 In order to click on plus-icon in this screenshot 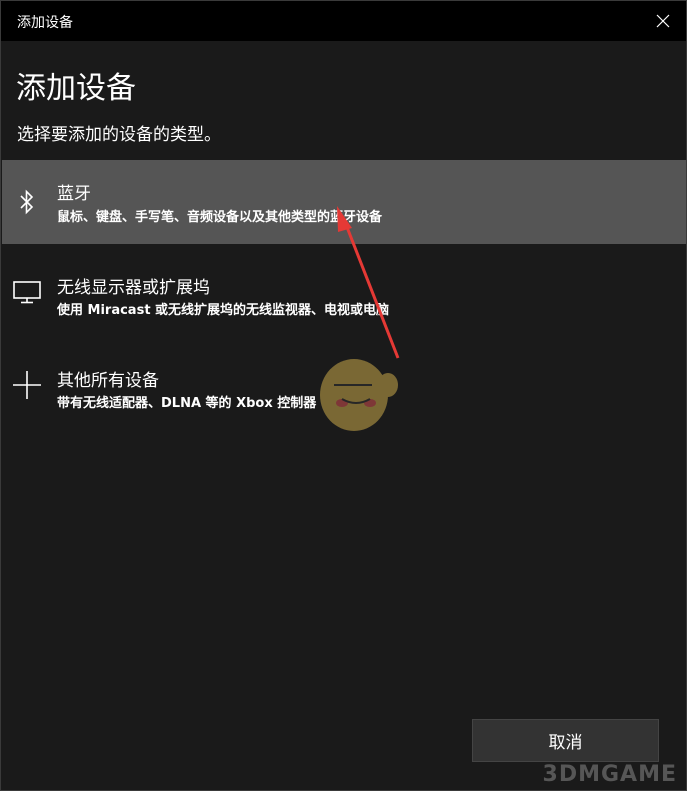, I will do `click(27, 385)`.